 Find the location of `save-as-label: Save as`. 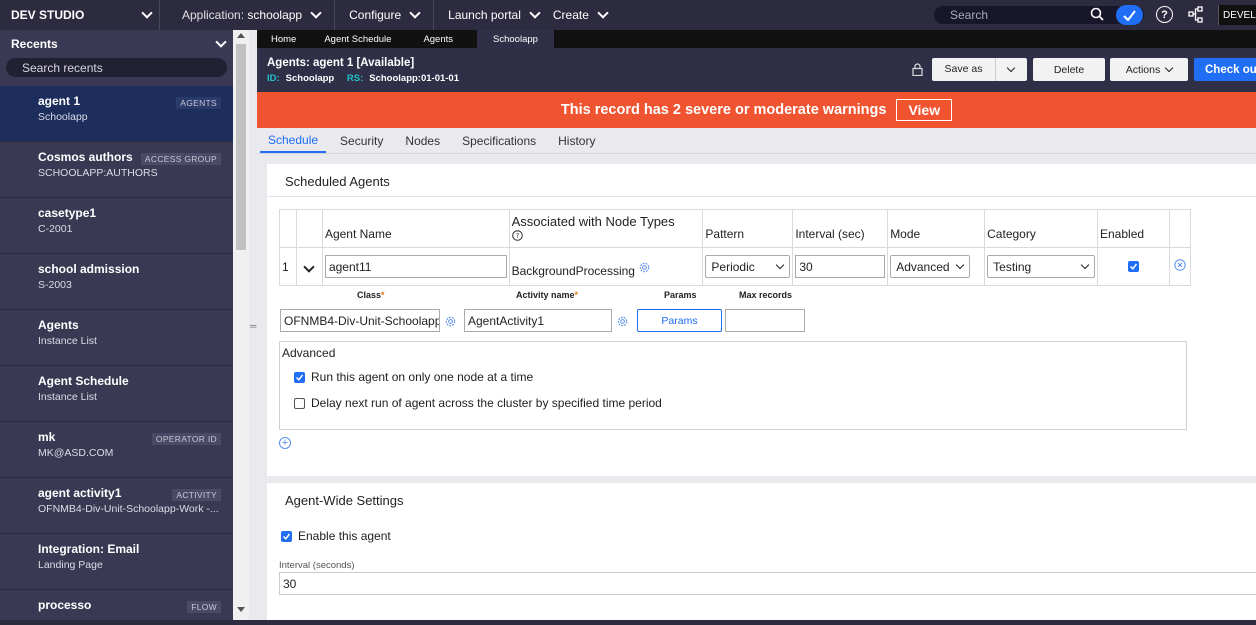

save-as-label: Save as is located at coordinates (964, 69).